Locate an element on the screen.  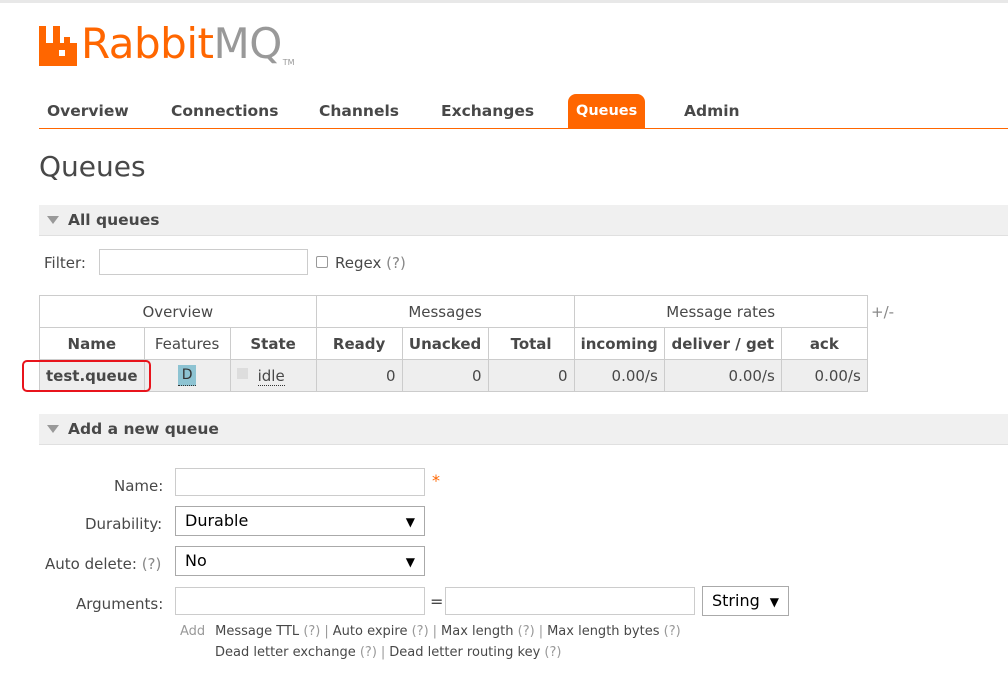
argument-type-select: String ▼ is located at coordinates (745, 601).